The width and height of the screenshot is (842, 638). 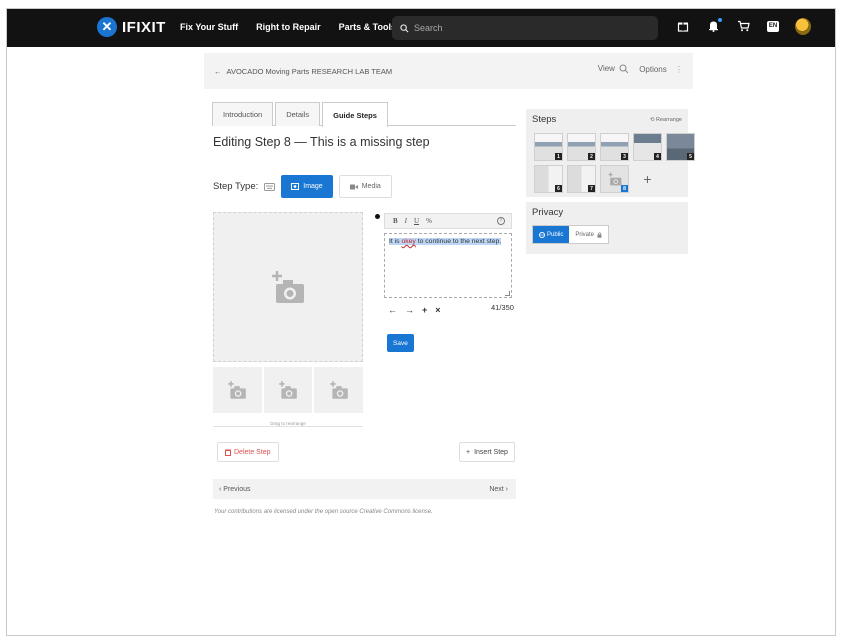 I want to click on italic-button: I, so click(x=406, y=221).